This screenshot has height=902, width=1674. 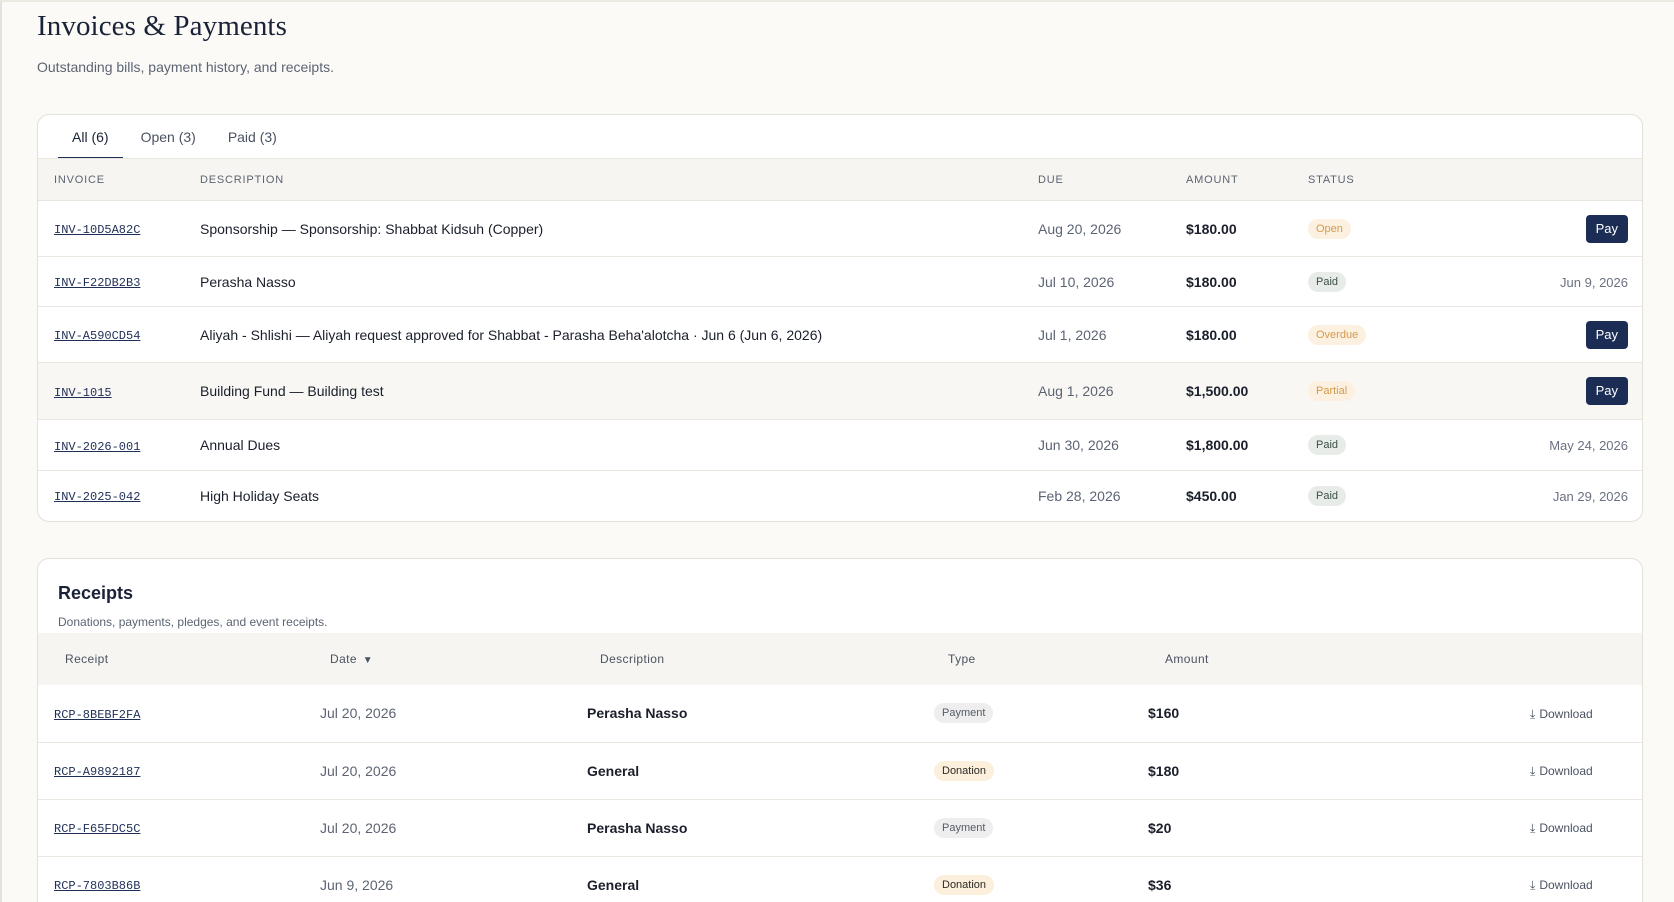 I want to click on invoice-amount: $1,500.00, so click(x=1217, y=391).